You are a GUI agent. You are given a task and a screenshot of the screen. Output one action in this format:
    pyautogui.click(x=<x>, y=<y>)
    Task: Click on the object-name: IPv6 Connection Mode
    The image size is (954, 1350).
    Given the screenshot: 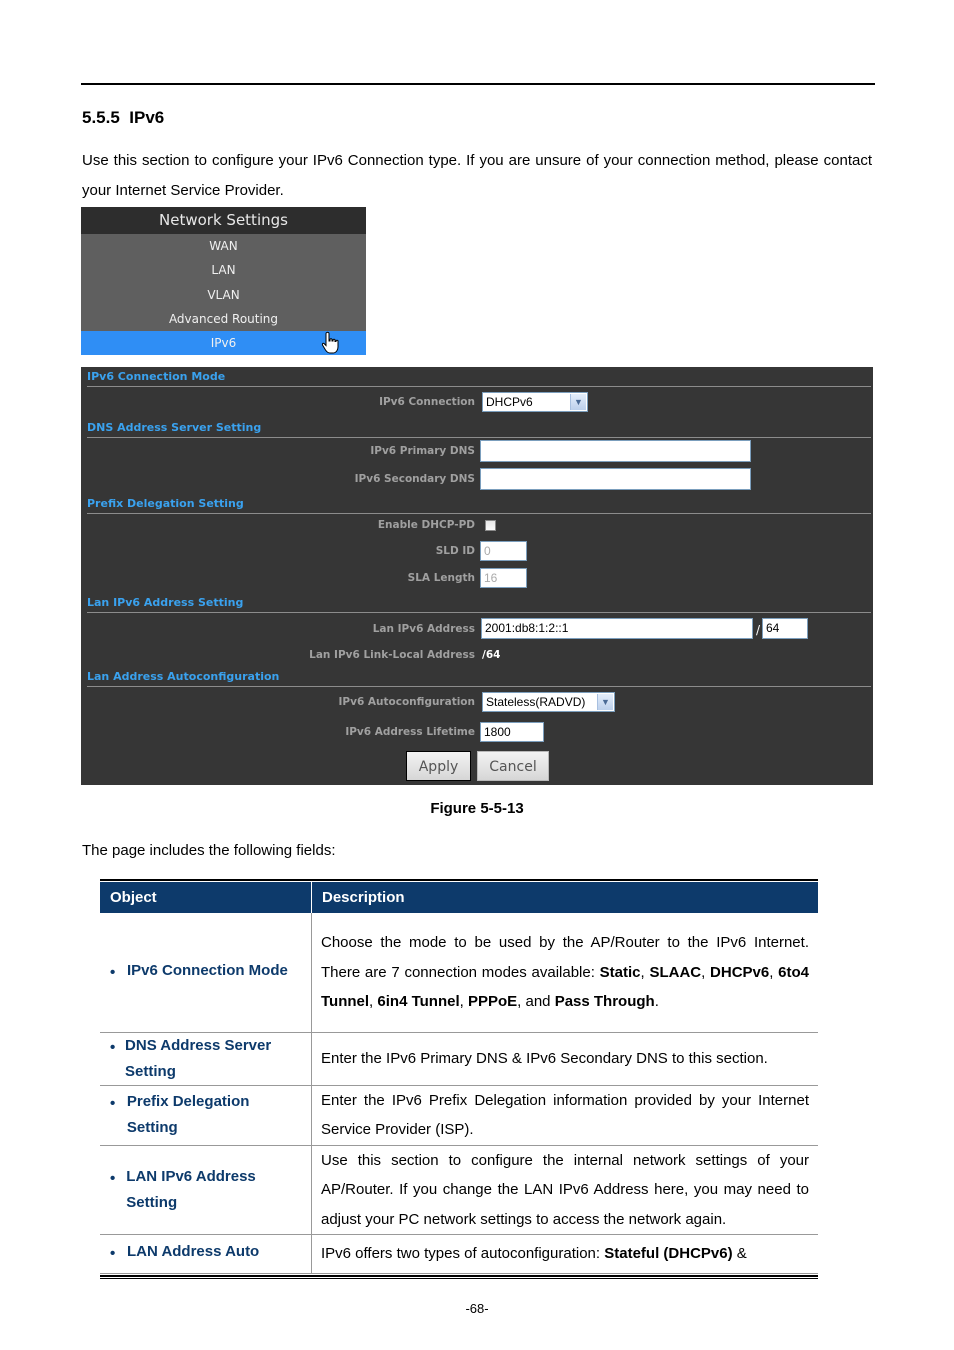 What is the action you would take?
    pyautogui.click(x=207, y=970)
    